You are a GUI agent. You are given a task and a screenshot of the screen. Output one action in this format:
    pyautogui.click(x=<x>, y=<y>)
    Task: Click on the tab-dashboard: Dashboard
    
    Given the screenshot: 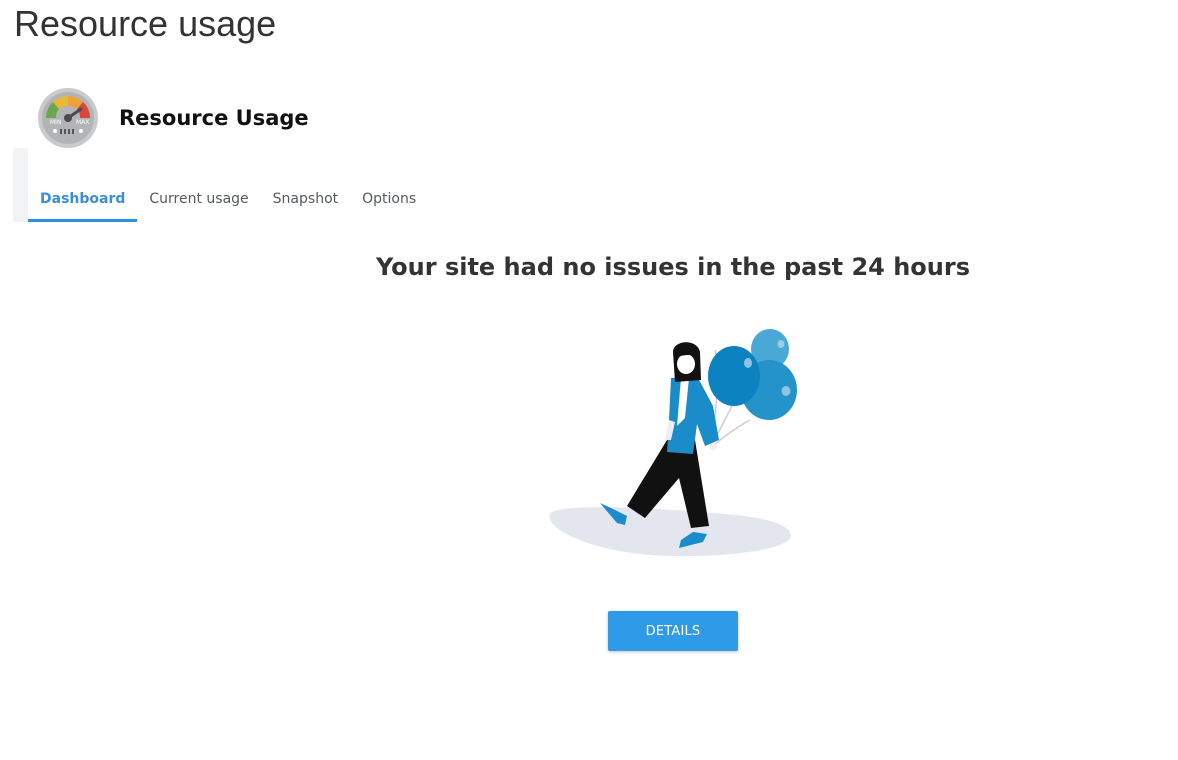 What is the action you would take?
    pyautogui.click(x=83, y=201)
    